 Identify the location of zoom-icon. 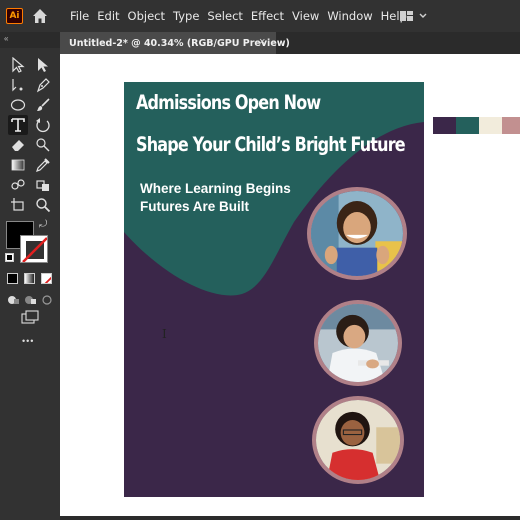
(43, 205).